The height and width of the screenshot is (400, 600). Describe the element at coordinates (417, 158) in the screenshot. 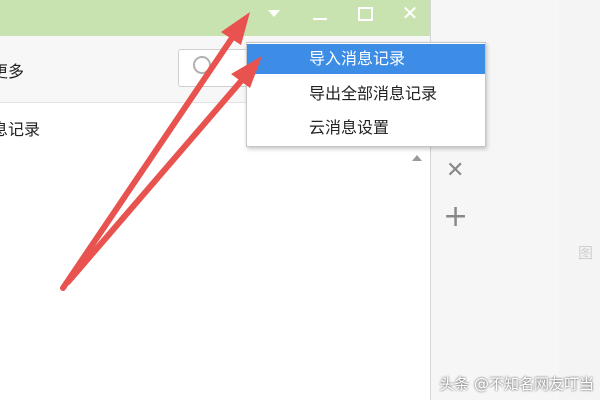

I see `scroll-up-icon` at that location.